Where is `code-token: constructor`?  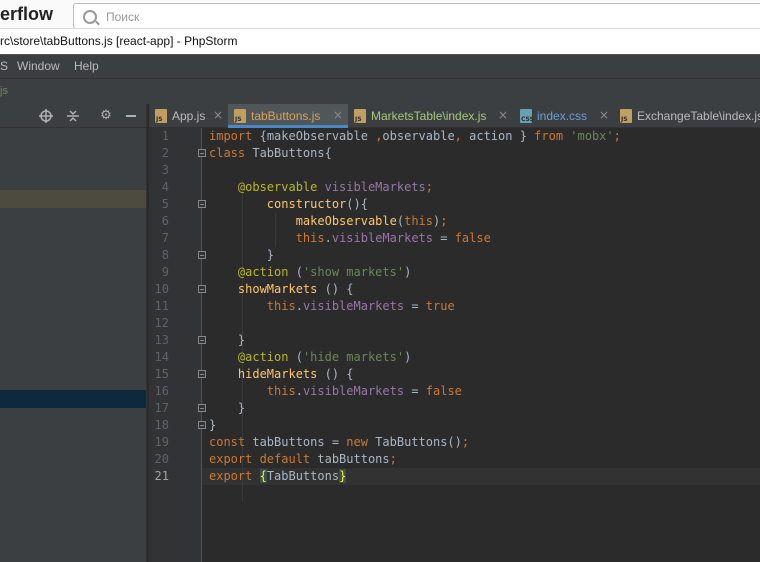
code-token: constructor is located at coordinates (306, 204).